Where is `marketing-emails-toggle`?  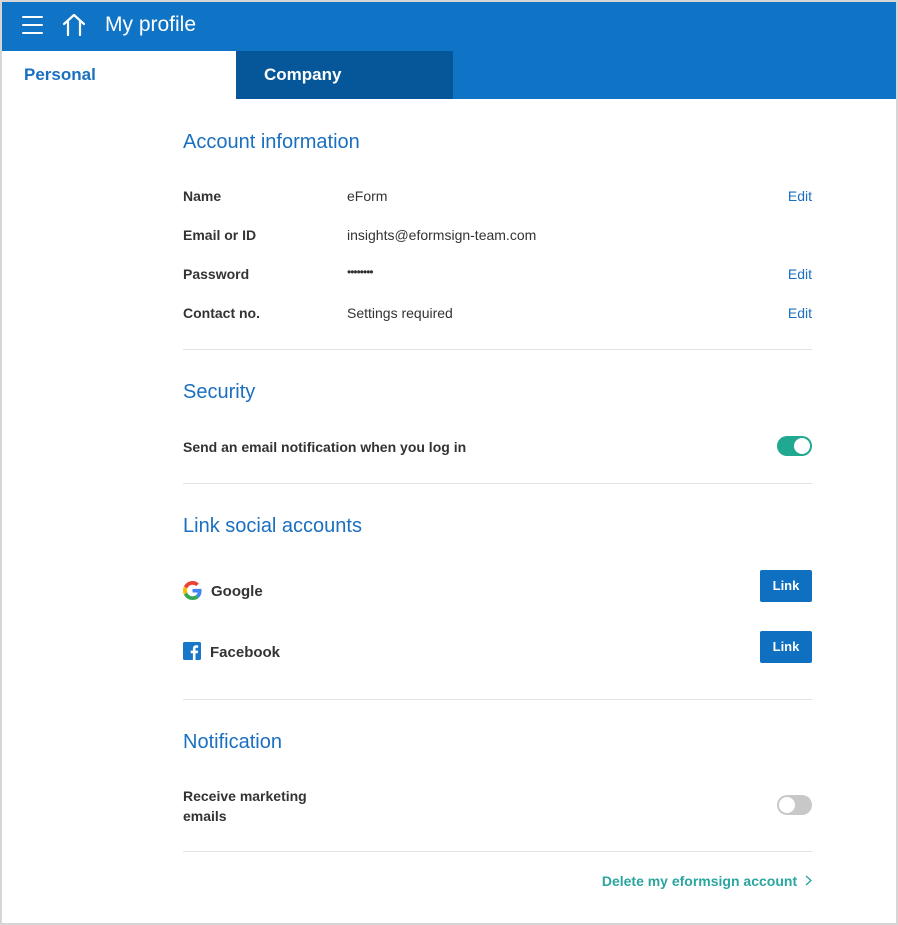 marketing-emails-toggle is located at coordinates (794, 805).